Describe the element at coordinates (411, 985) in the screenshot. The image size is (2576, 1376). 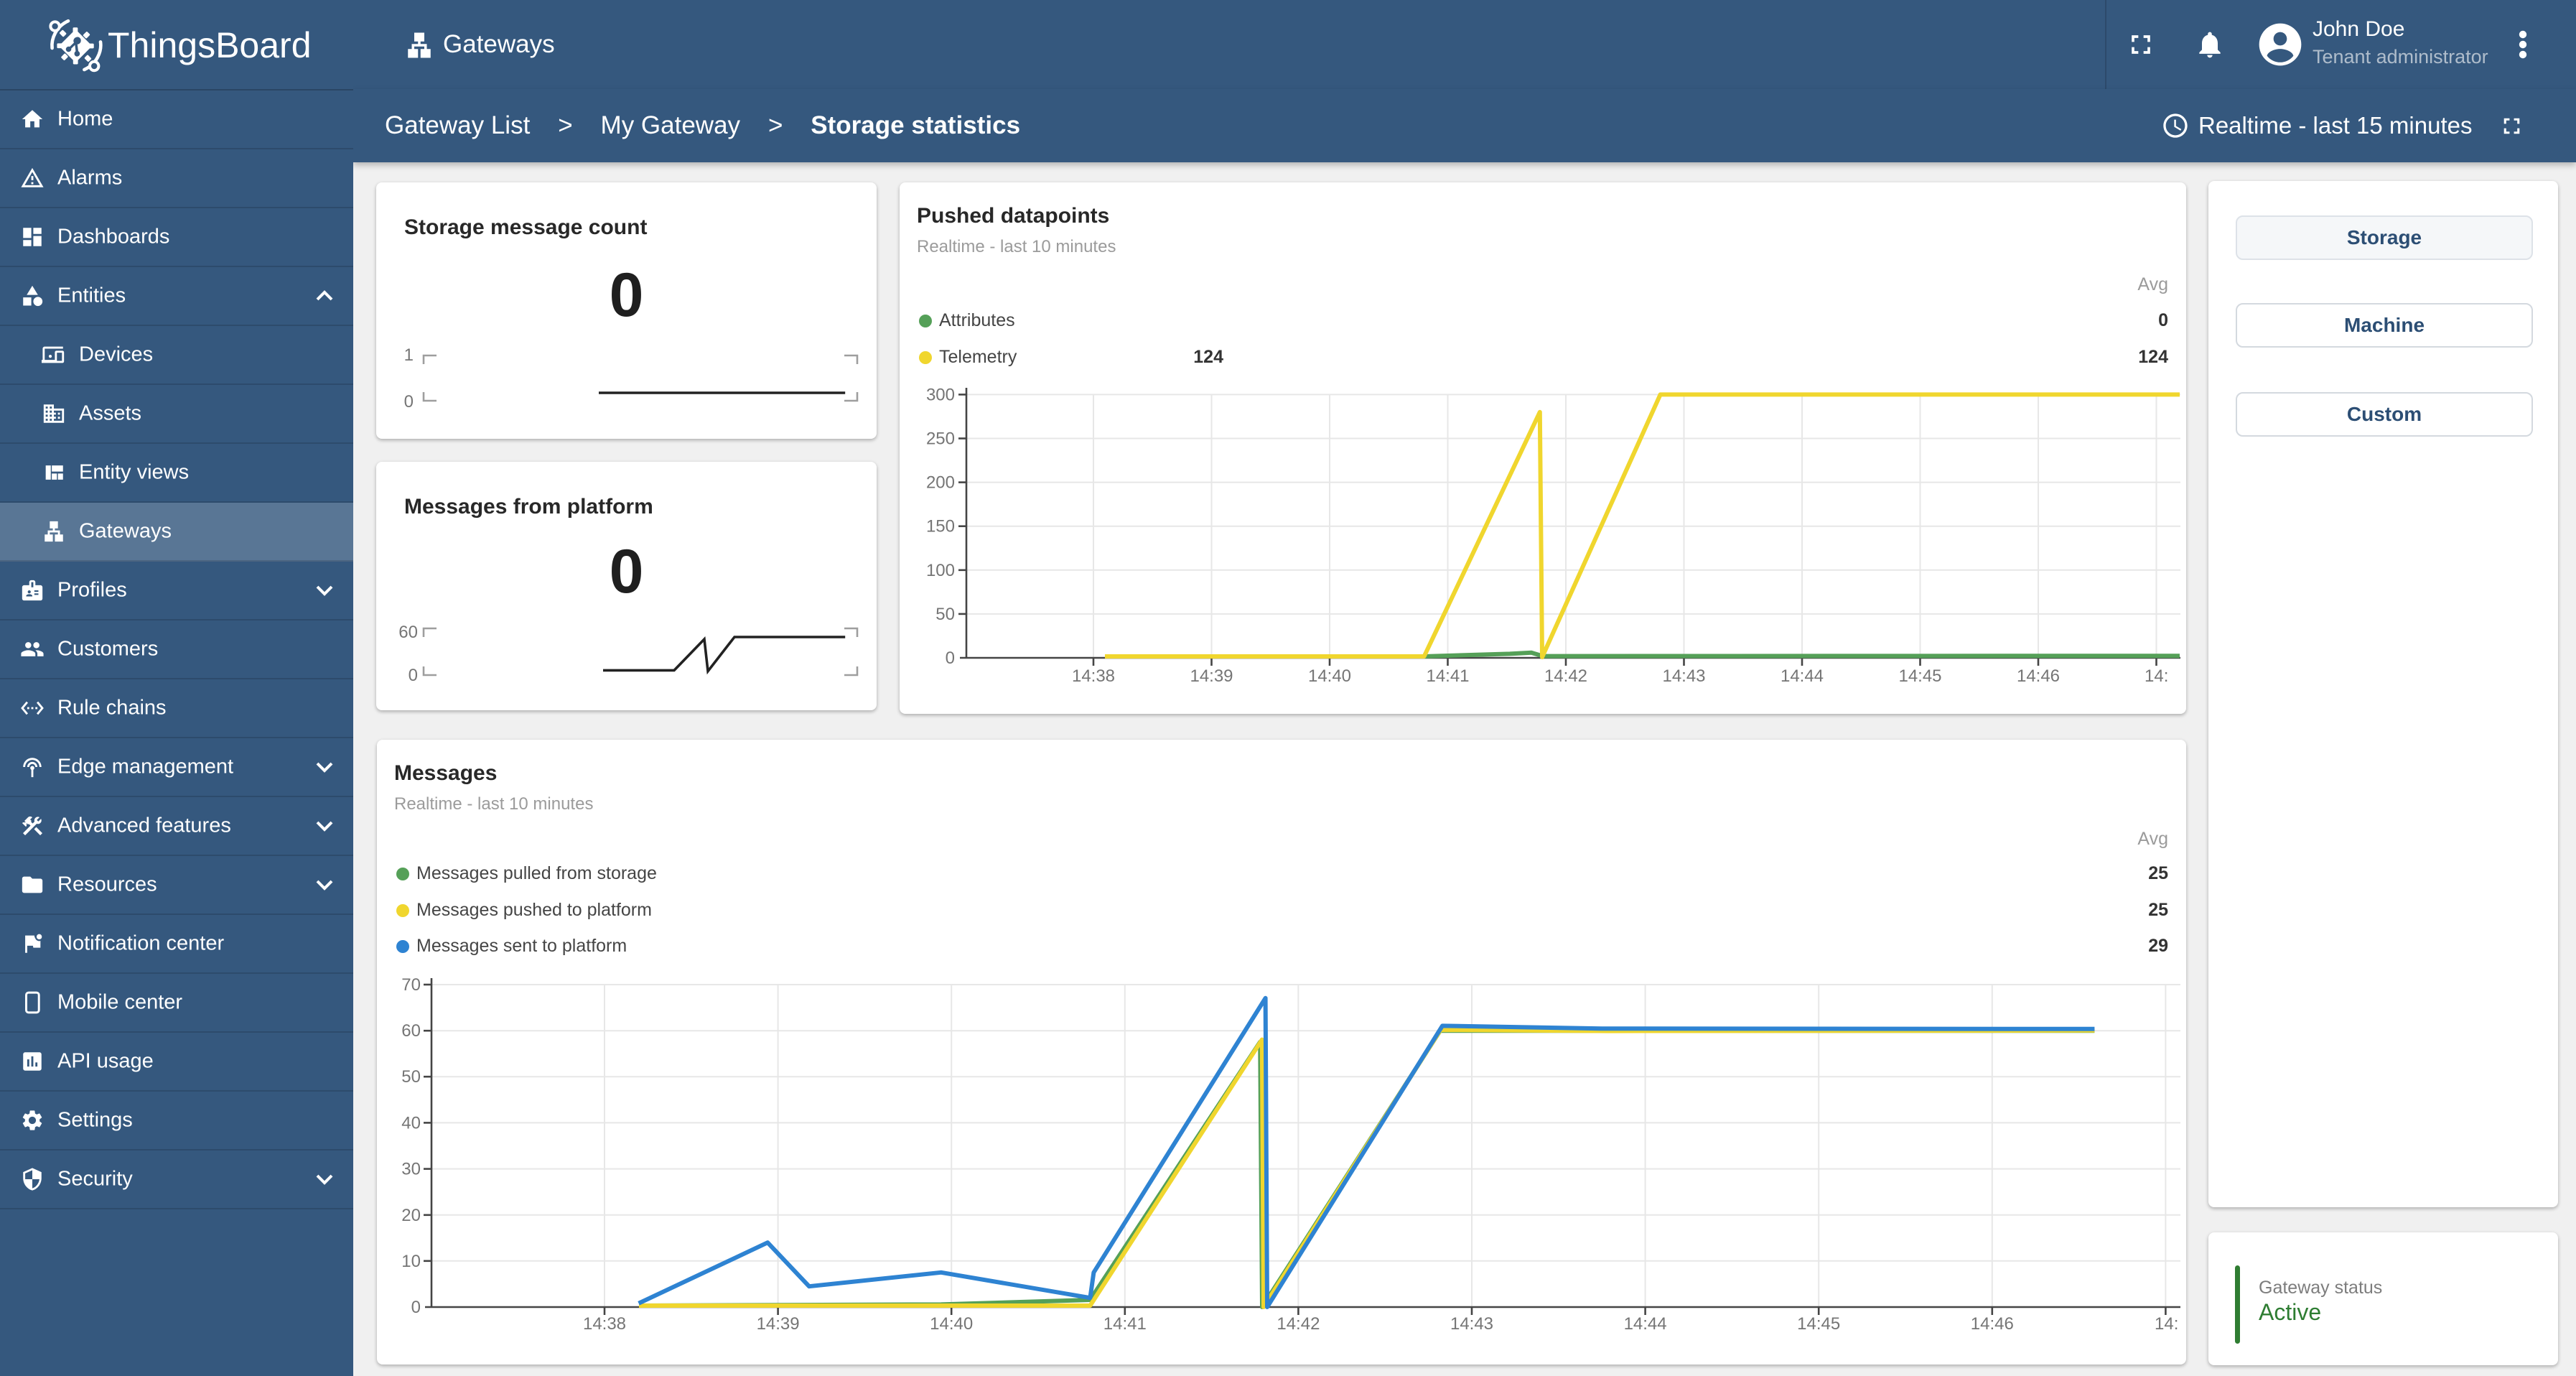
I see `svg-text: 70` at that location.